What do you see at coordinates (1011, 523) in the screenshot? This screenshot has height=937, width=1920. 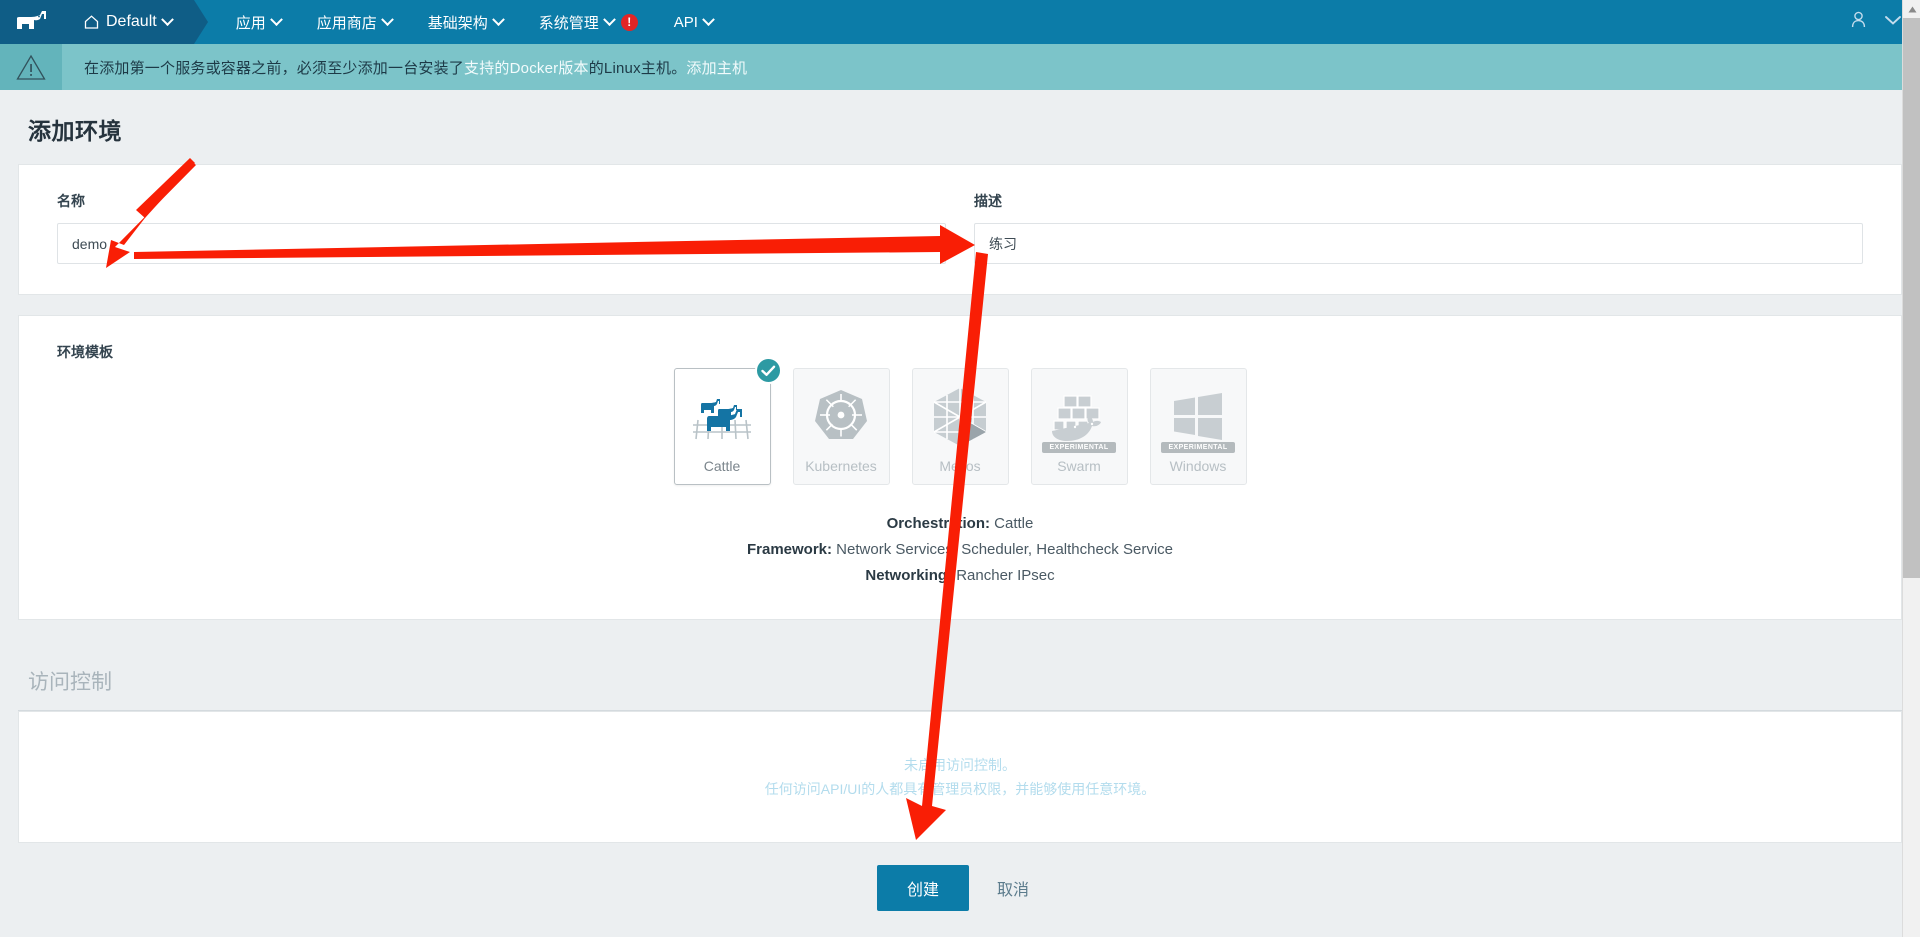 I see `orchestration-value: Cattle` at bounding box center [1011, 523].